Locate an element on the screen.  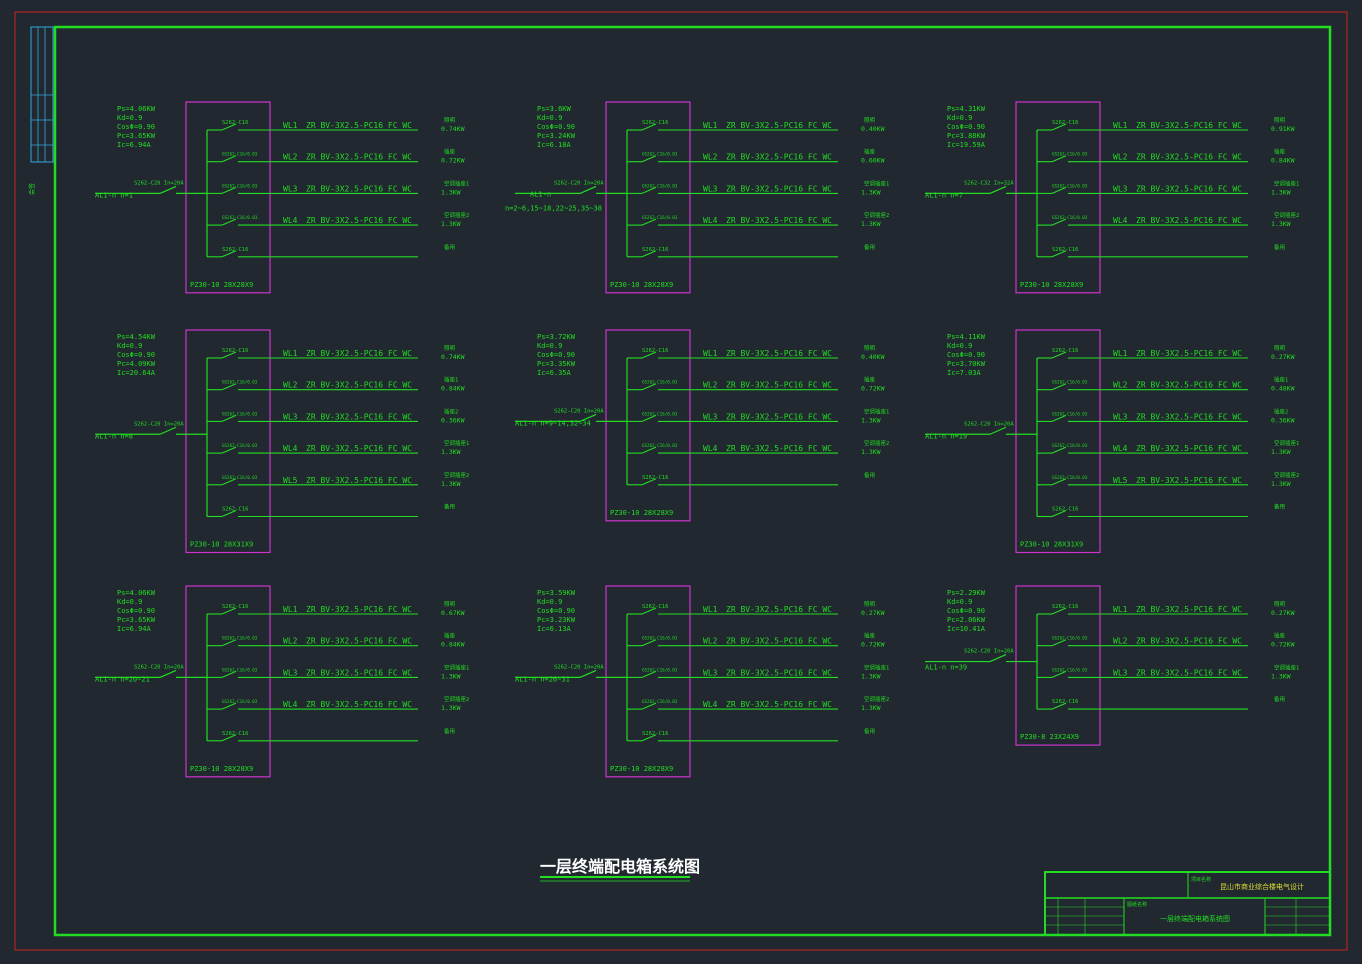
circuit-id: WL4 is located at coordinates (290, 704).